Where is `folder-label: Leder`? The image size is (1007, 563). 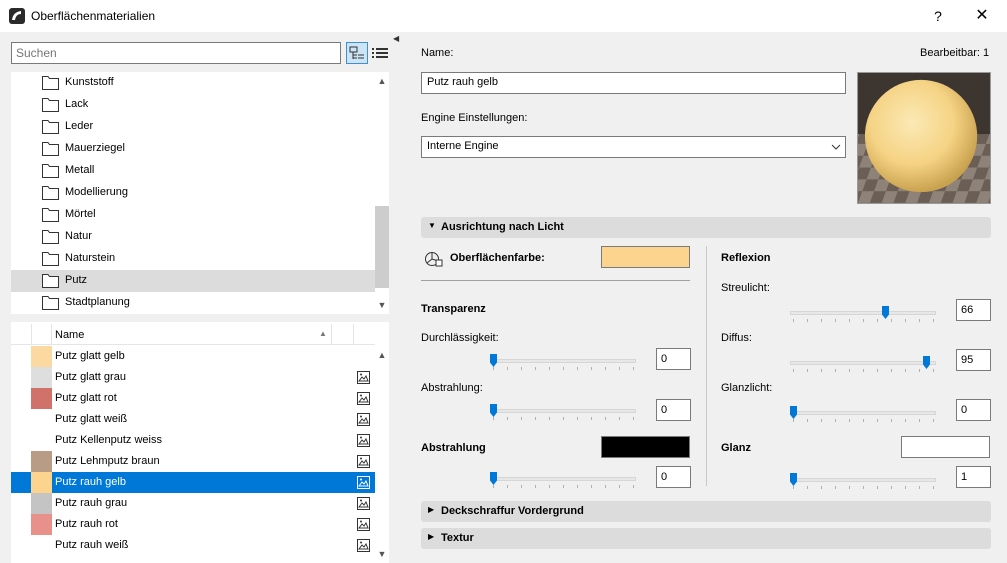
folder-label: Leder is located at coordinates (79, 126).